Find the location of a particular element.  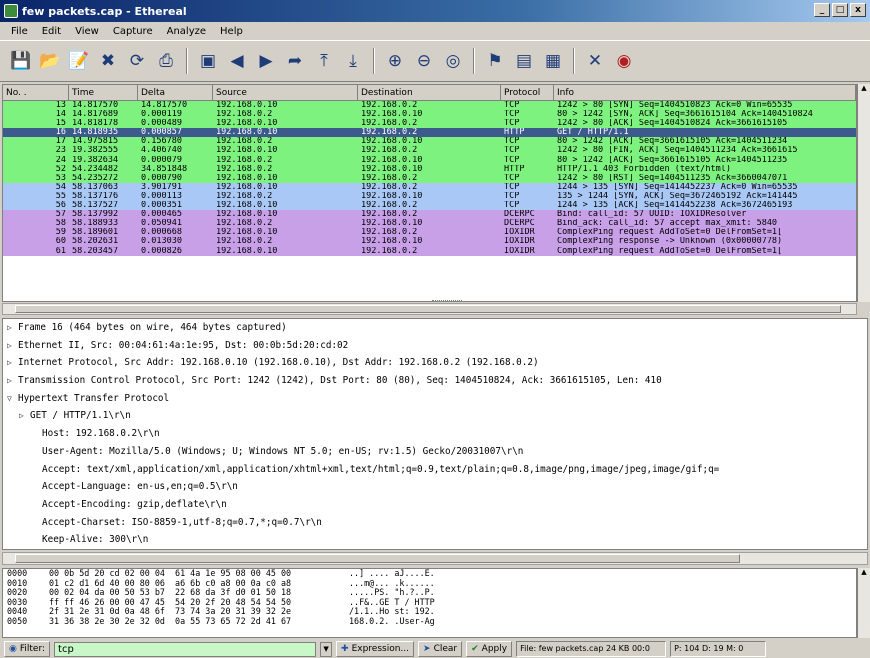

packet-list-vertical-scrollbar: ▲ is located at coordinates (863, 193).